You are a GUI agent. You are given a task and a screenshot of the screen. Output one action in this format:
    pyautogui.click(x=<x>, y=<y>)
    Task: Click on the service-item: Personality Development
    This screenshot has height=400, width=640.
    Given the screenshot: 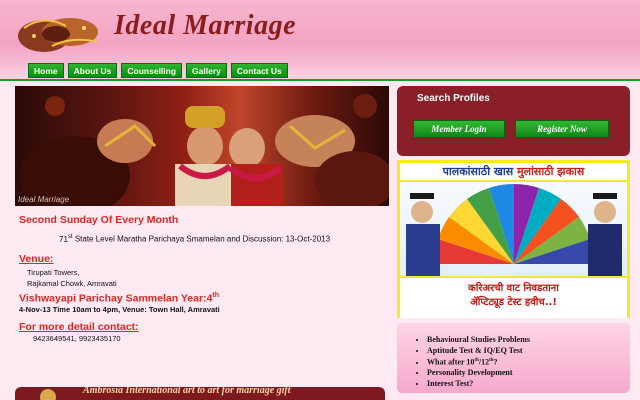 What is the action you would take?
    pyautogui.click(x=478, y=373)
    